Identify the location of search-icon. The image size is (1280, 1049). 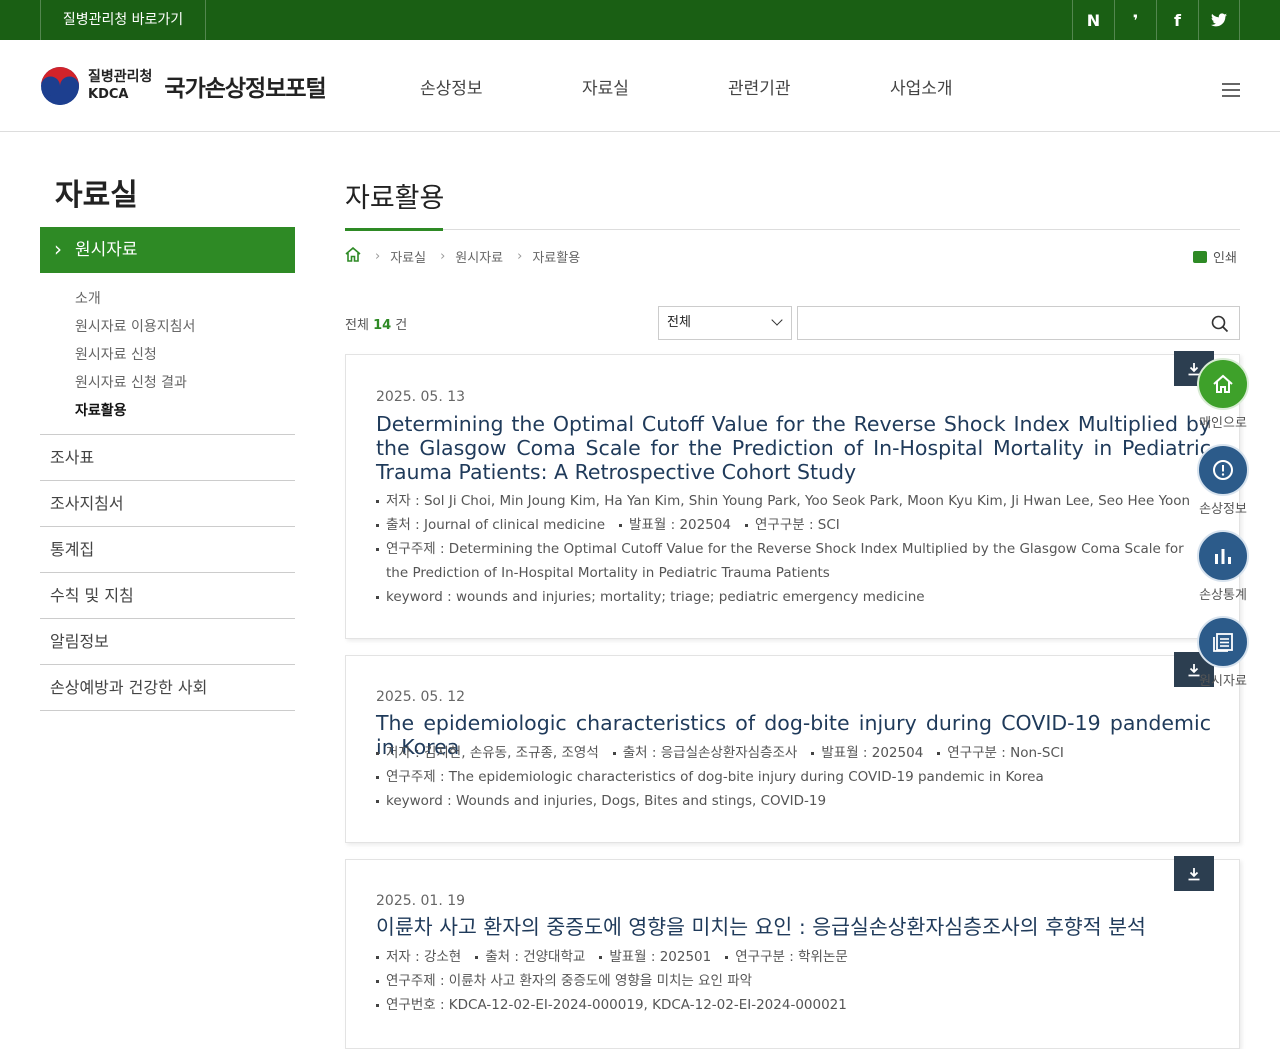
(1220, 326).